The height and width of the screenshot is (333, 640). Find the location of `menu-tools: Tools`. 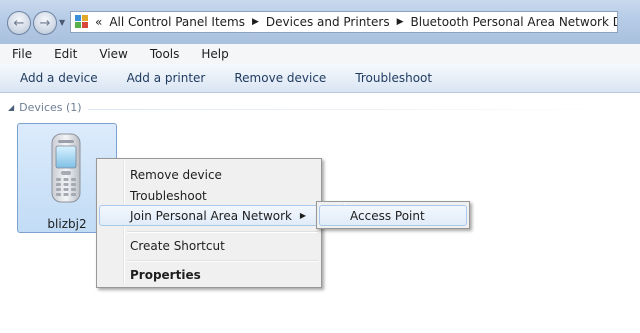

menu-tools: Tools is located at coordinates (164, 54).